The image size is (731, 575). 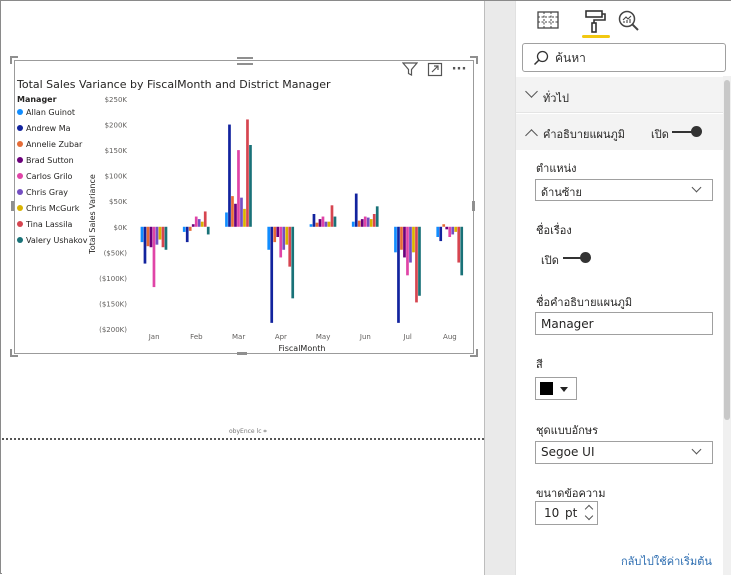 What do you see at coordinates (281, 337) in the screenshot?
I see `x-tick-label: Apr` at bounding box center [281, 337].